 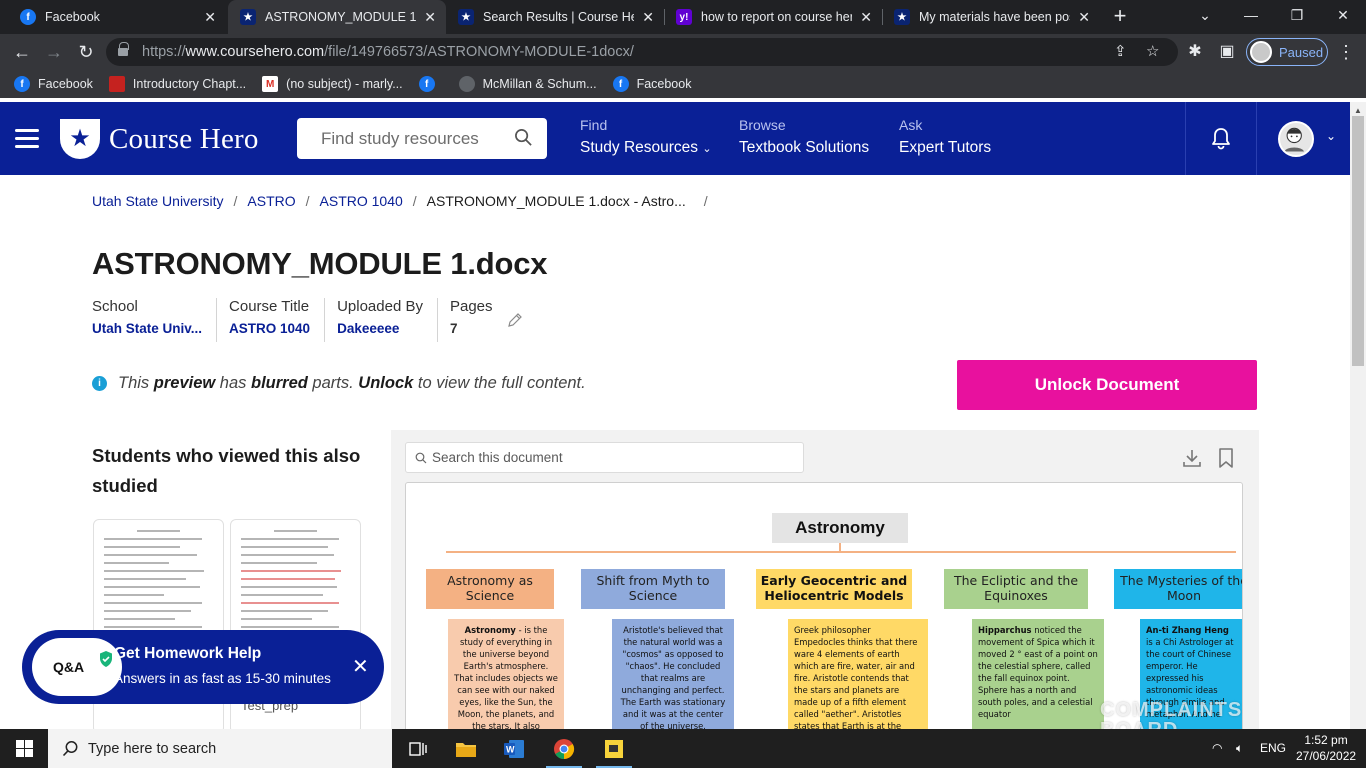 What do you see at coordinates (466, 748) in the screenshot?
I see `file-explorer-button` at bounding box center [466, 748].